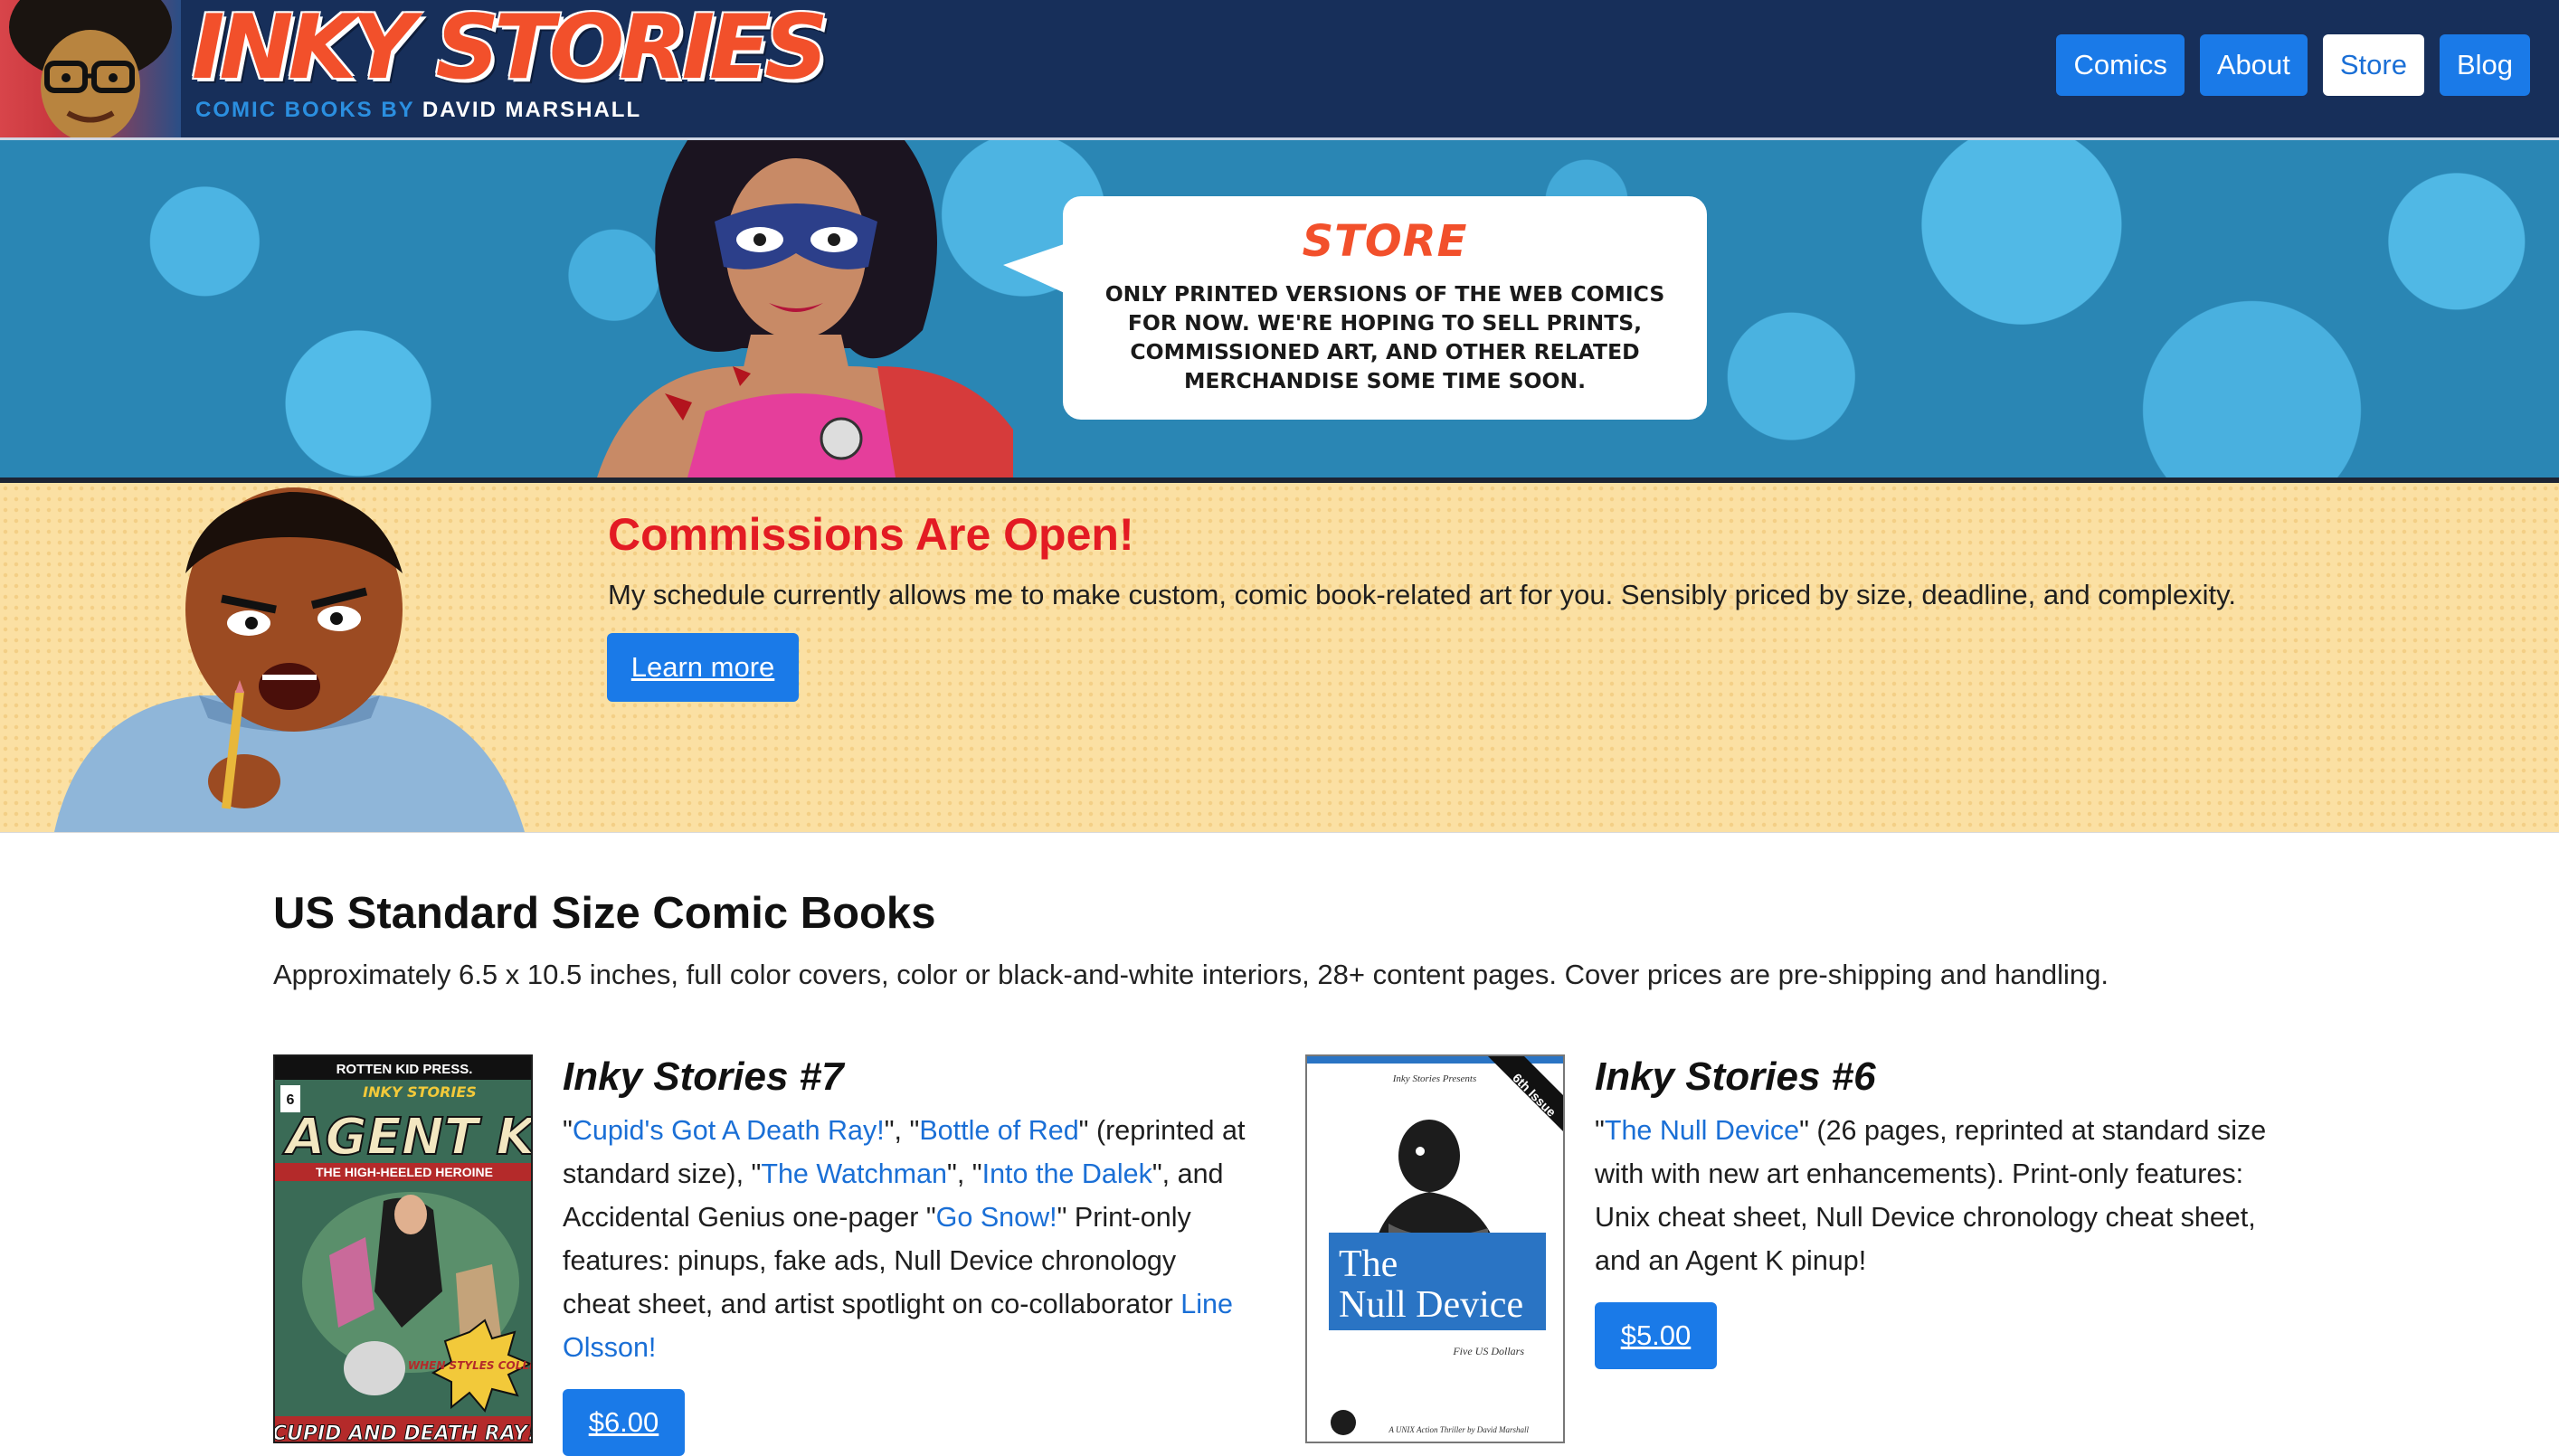 This screenshot has height=1456, width=2559. What do you see at coordinates (1431, 1305) in the screenshot?
I see `cover-title-line2: Null Device` at bounding box center [1431, 1305].